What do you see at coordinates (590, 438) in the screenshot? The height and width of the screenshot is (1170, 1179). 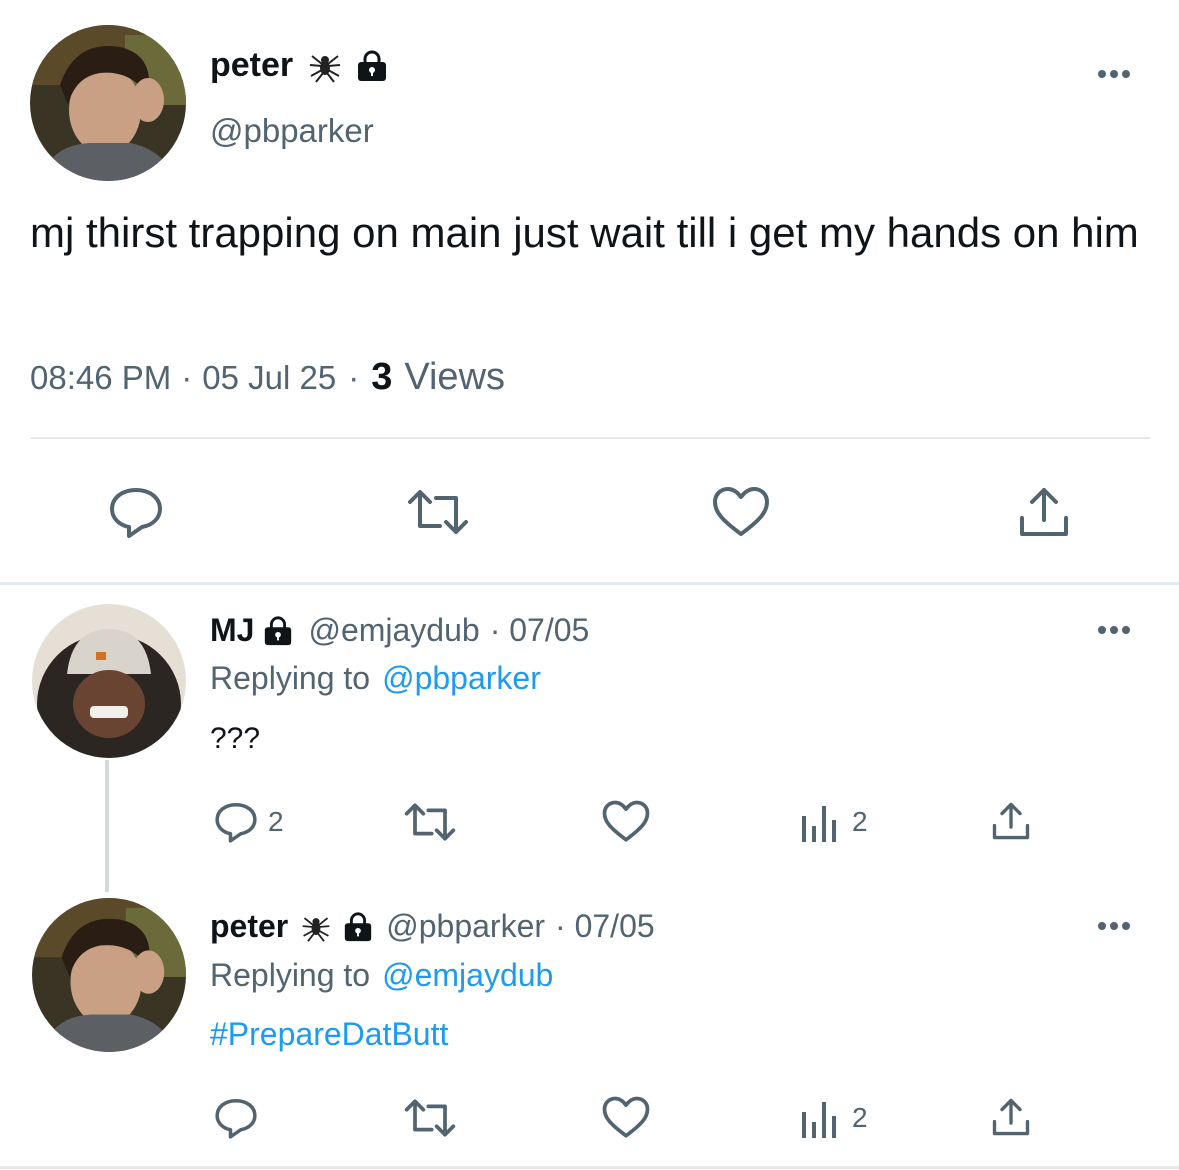 I see `divider` at bounding box center [590, 438].